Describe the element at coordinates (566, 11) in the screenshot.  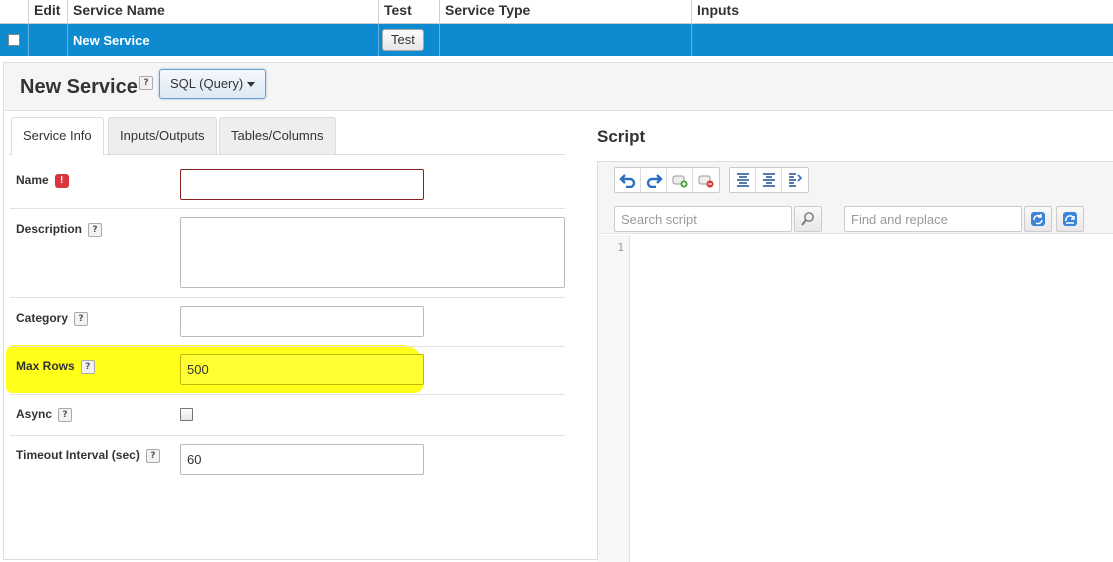
I see `header-service-type: Service Type` at that location.